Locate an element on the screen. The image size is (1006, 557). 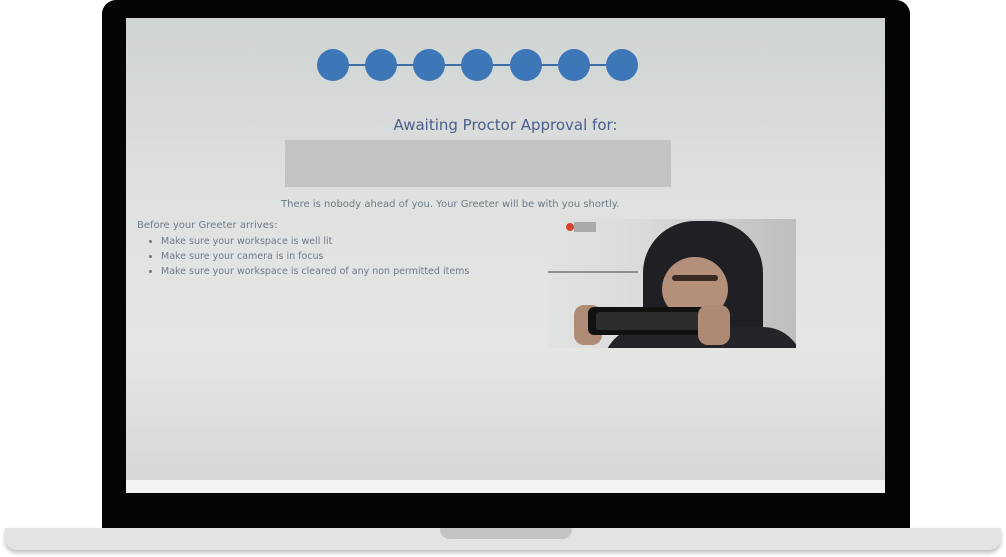
redacted-name-box is located at coordinates (478, 163).